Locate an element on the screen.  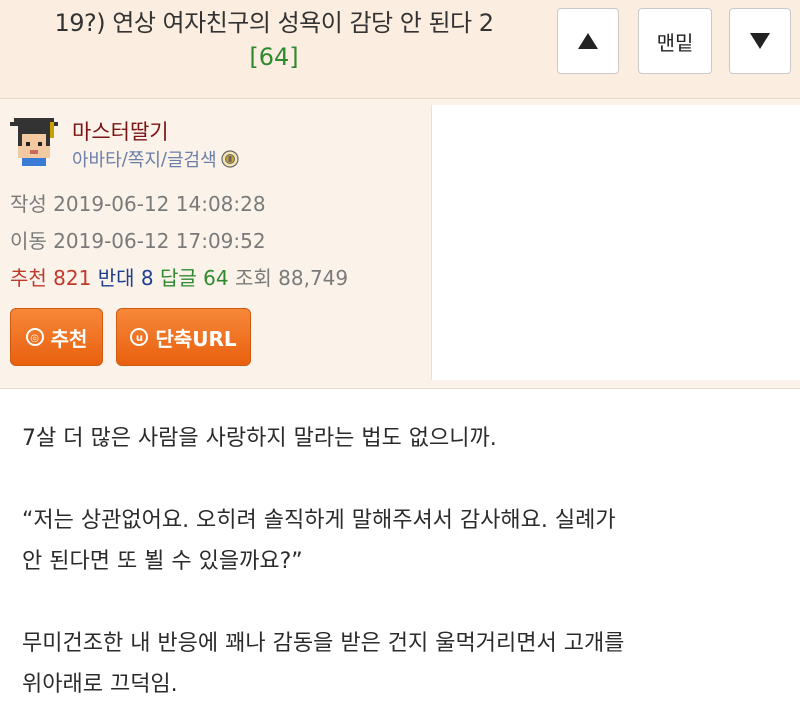
url-circle-icon: u is located at coordinates (139, 337).